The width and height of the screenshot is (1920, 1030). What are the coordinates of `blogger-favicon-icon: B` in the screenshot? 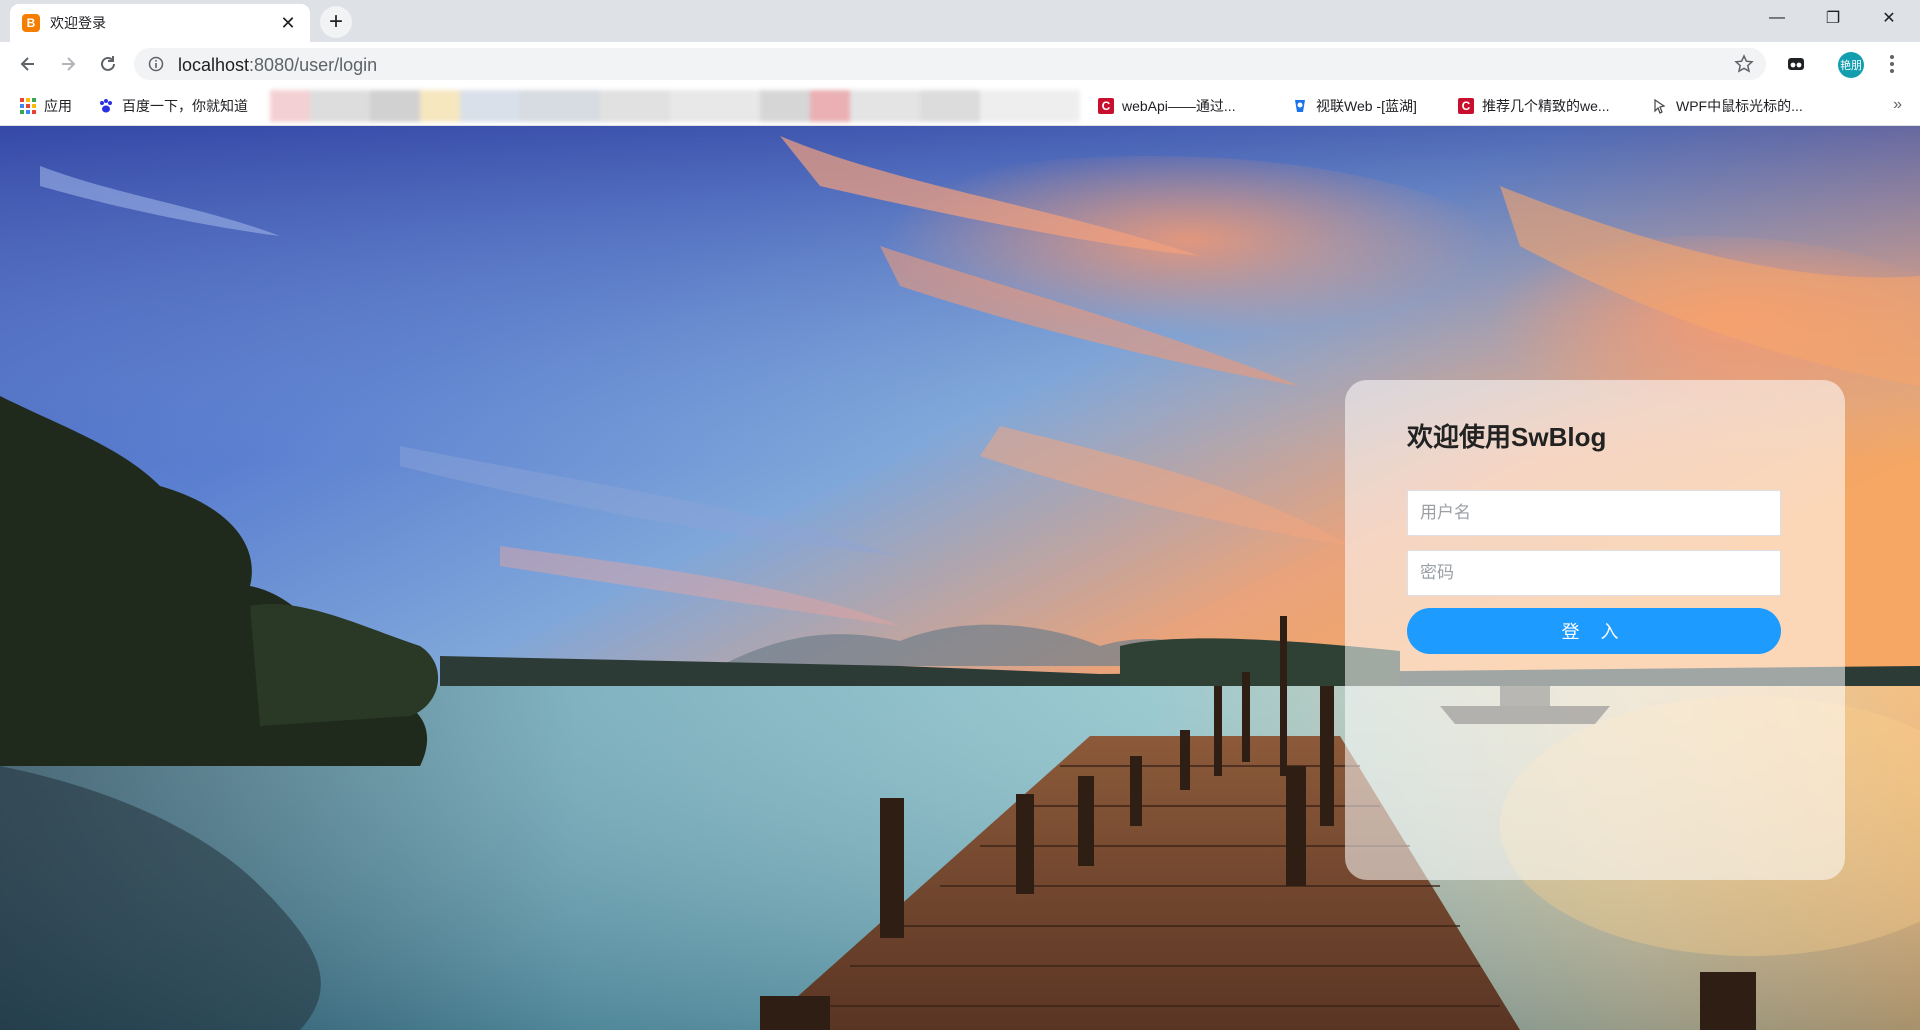 It's located at (31, 23).